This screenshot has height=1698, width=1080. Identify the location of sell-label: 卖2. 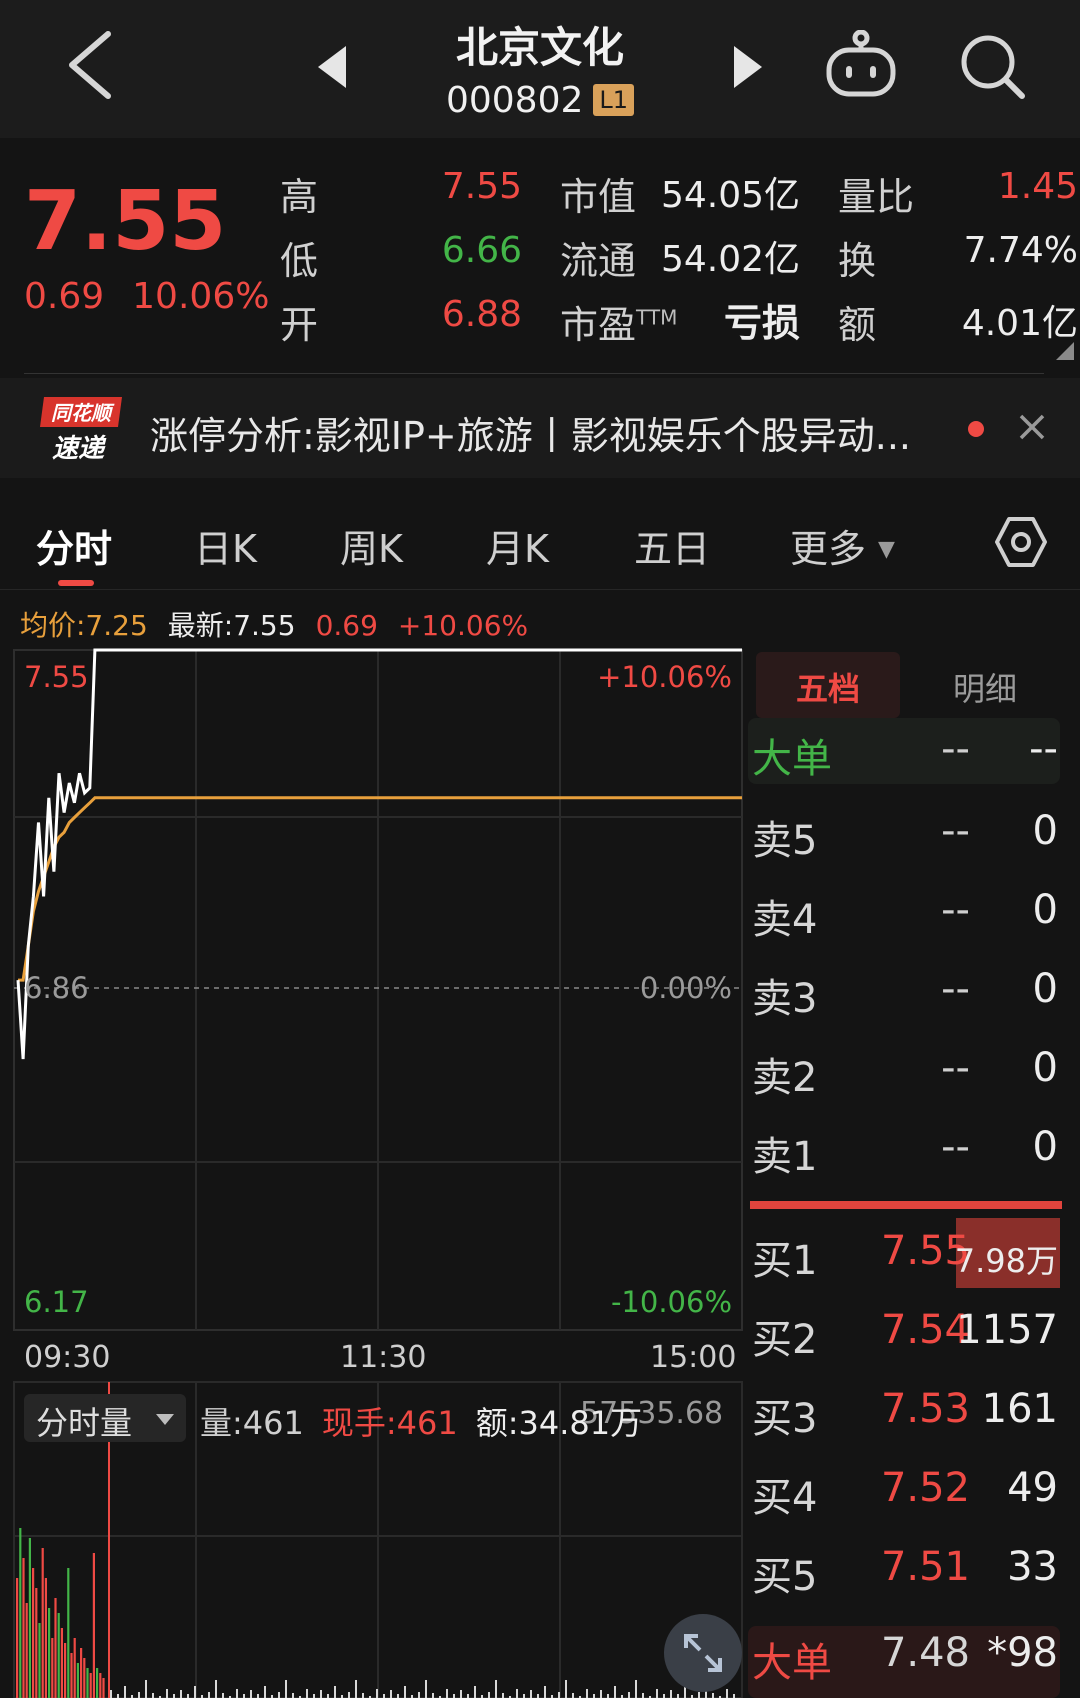
(785, 1078).